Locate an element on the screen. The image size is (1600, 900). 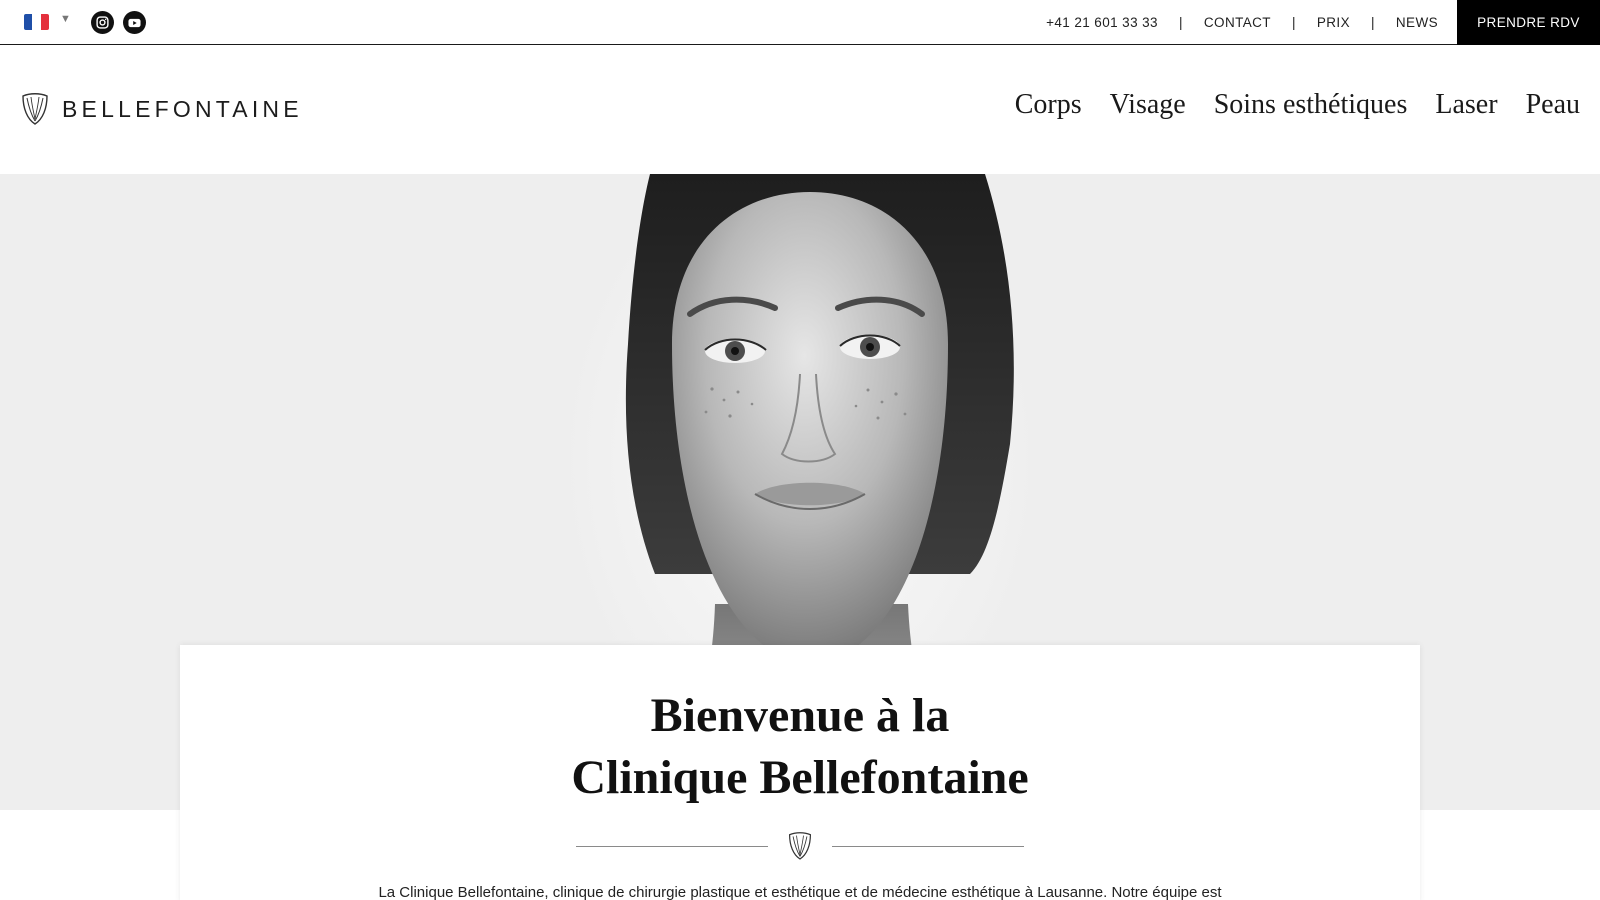
news-link: NEWS is located at coordinates (1417, 22).